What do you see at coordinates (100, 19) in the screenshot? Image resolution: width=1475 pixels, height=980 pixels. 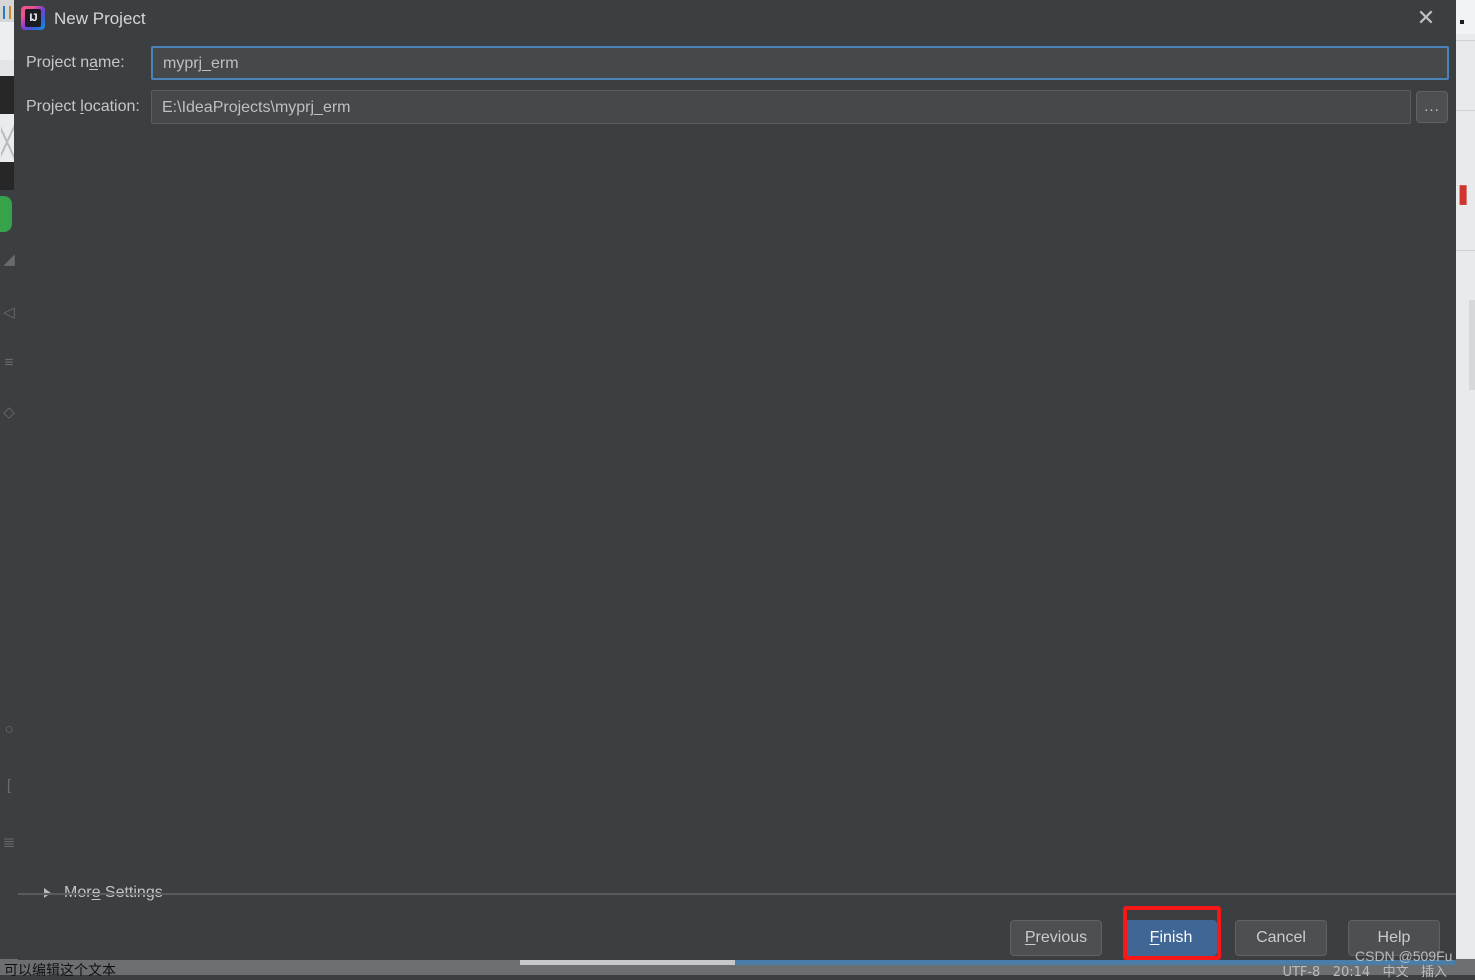 I see `dialog-title: New Project` at bounding box center [100, 19].